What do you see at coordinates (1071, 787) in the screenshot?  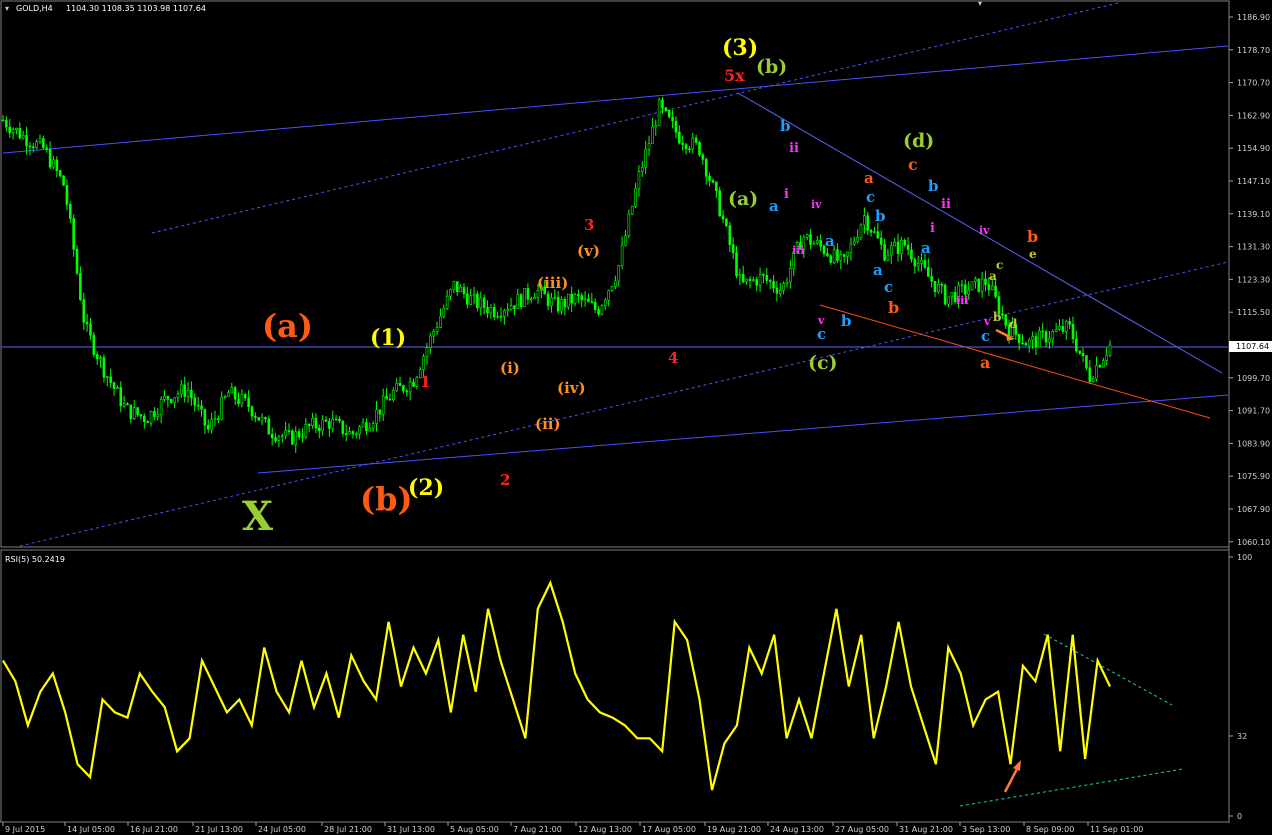 I see `rsi-lower-trendline` at bounding box center [1071, 787].